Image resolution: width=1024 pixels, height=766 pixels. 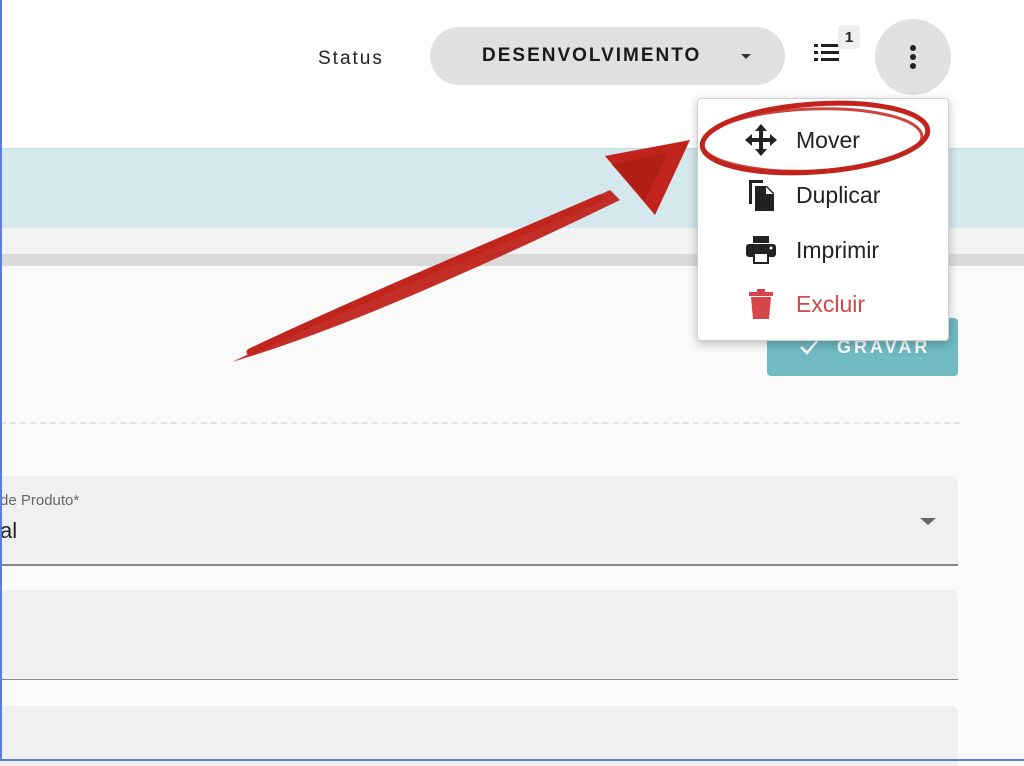 I want to click on menu-item-label: Duplicar, so click(x=838, y=194).